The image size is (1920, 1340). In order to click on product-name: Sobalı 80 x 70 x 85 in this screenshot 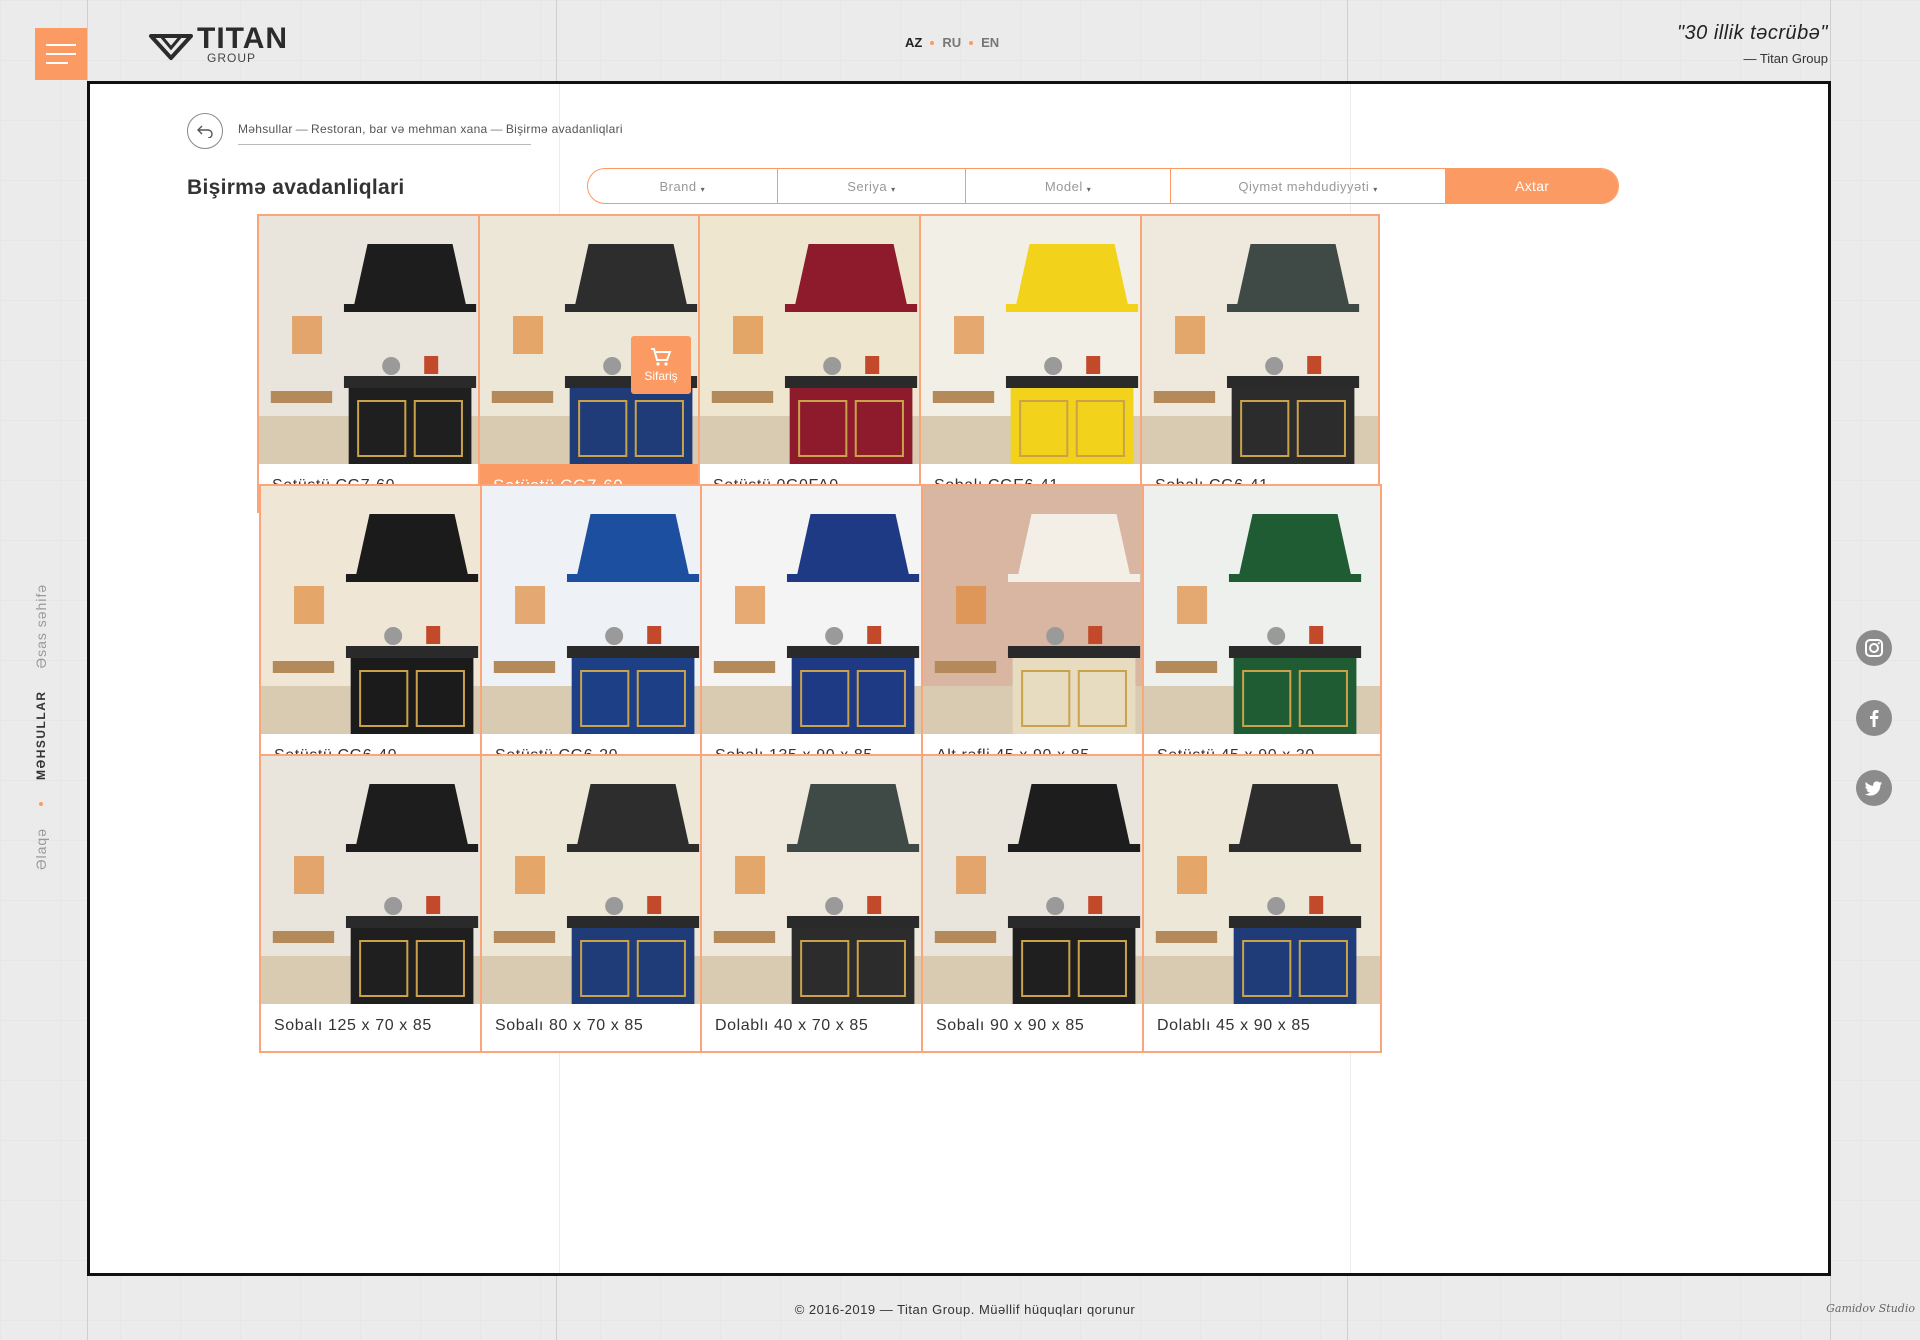, I will do `click(569, 1025)`.